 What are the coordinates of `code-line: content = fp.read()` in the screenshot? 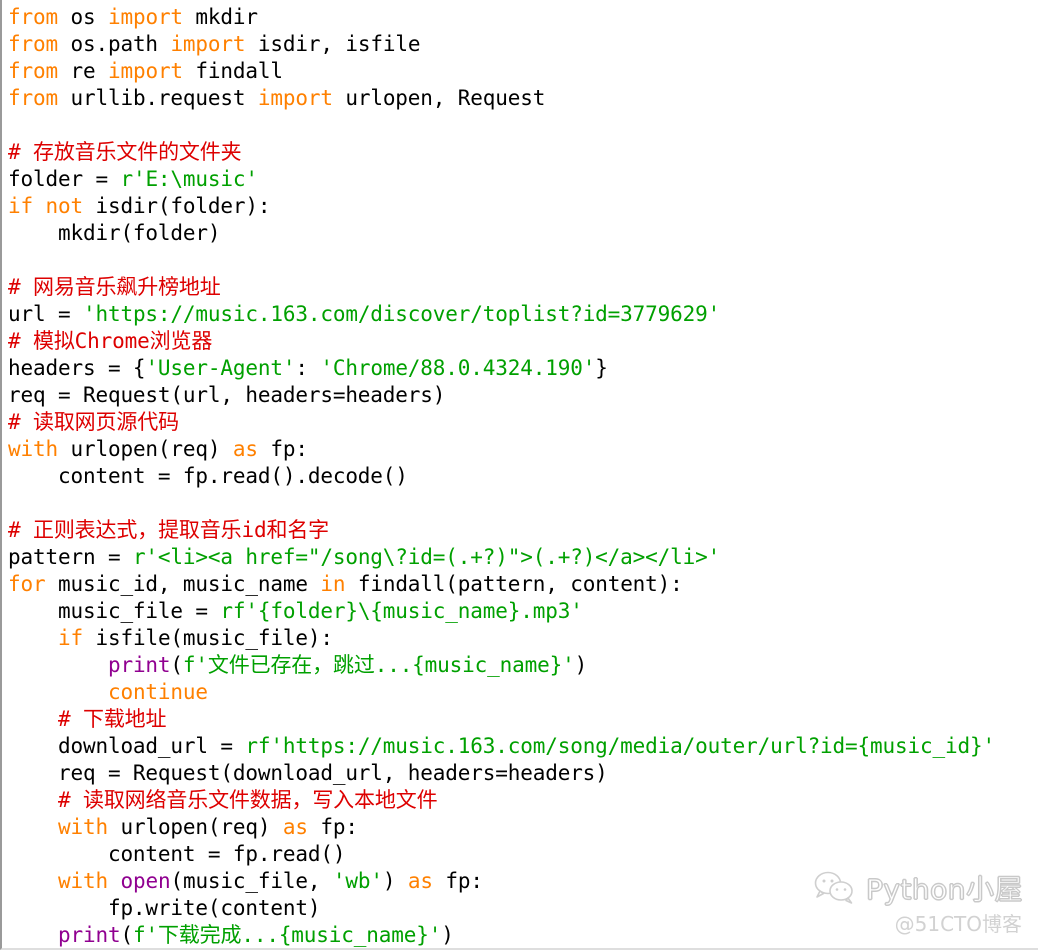 It's located at (177, 854).